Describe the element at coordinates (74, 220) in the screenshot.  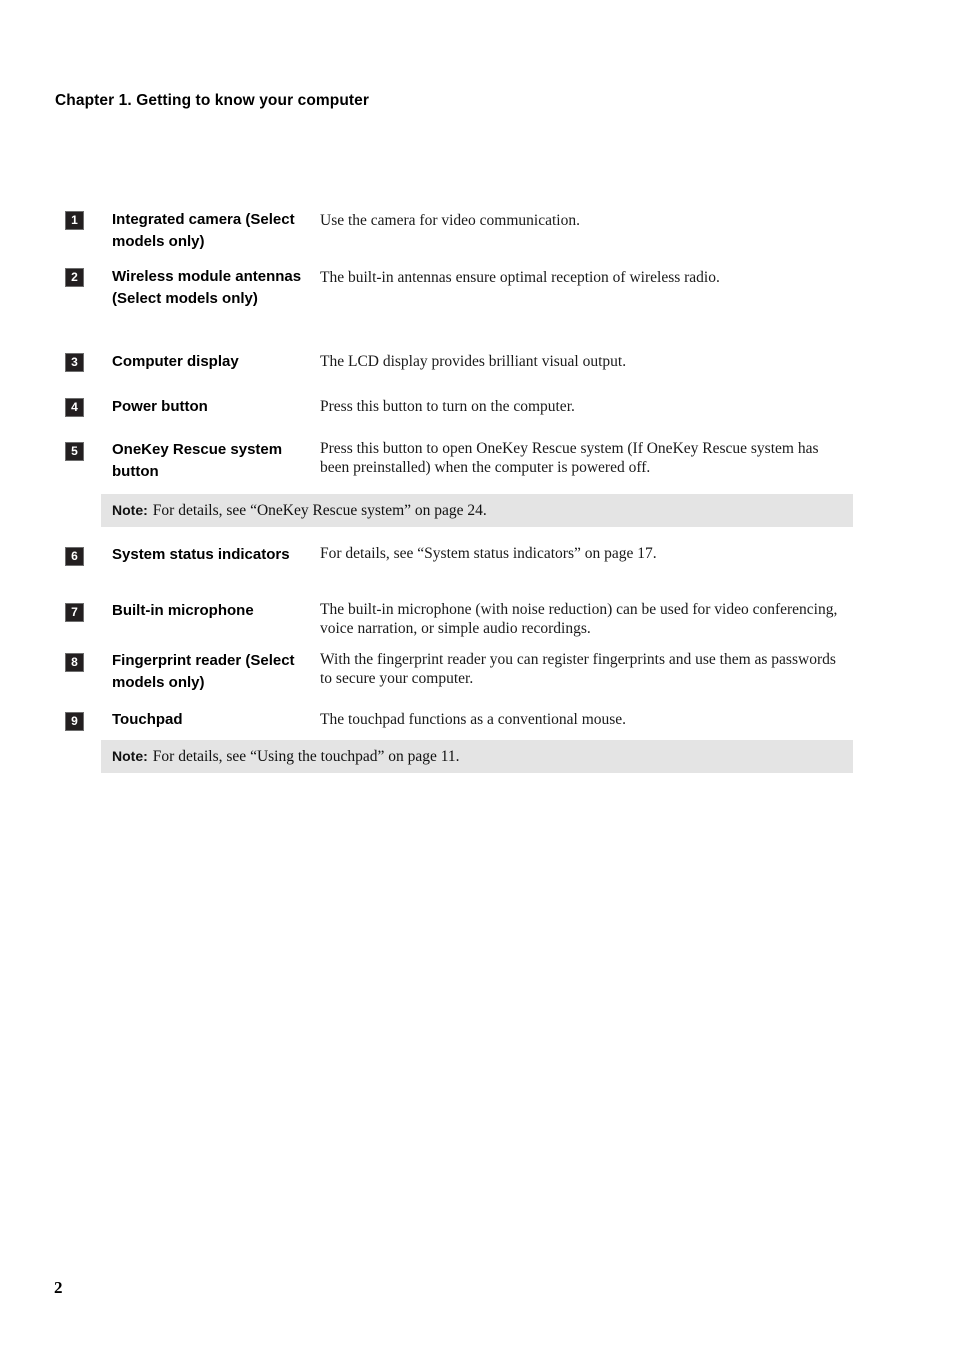
I see `item-number-badge: 1` at that location.